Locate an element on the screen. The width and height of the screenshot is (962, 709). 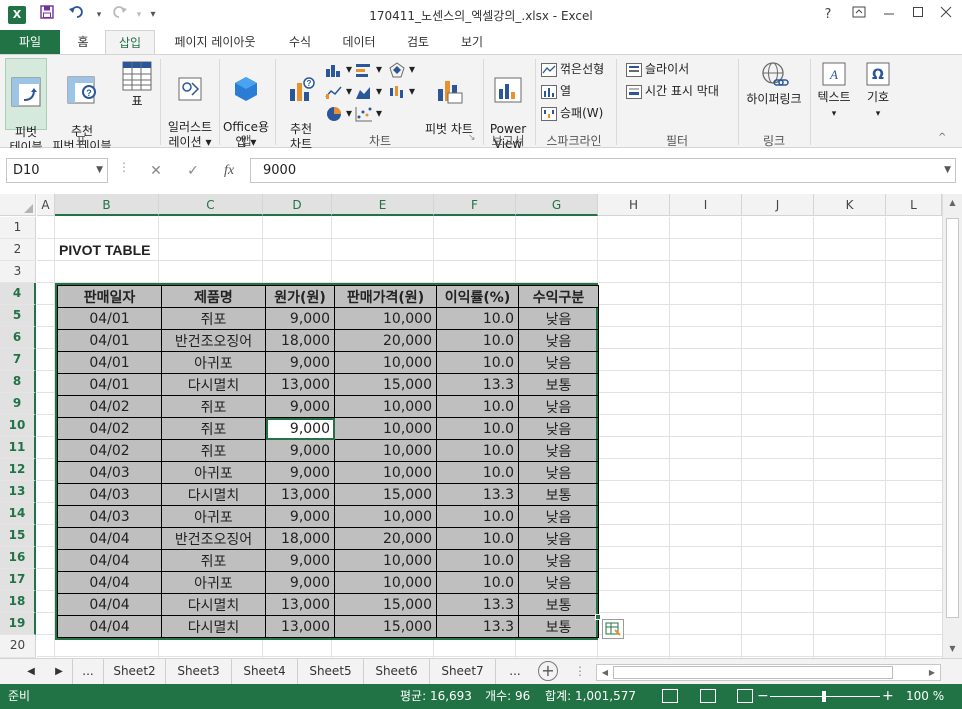
pie-chart-button: ▾ is located at coordinates (338, 113).